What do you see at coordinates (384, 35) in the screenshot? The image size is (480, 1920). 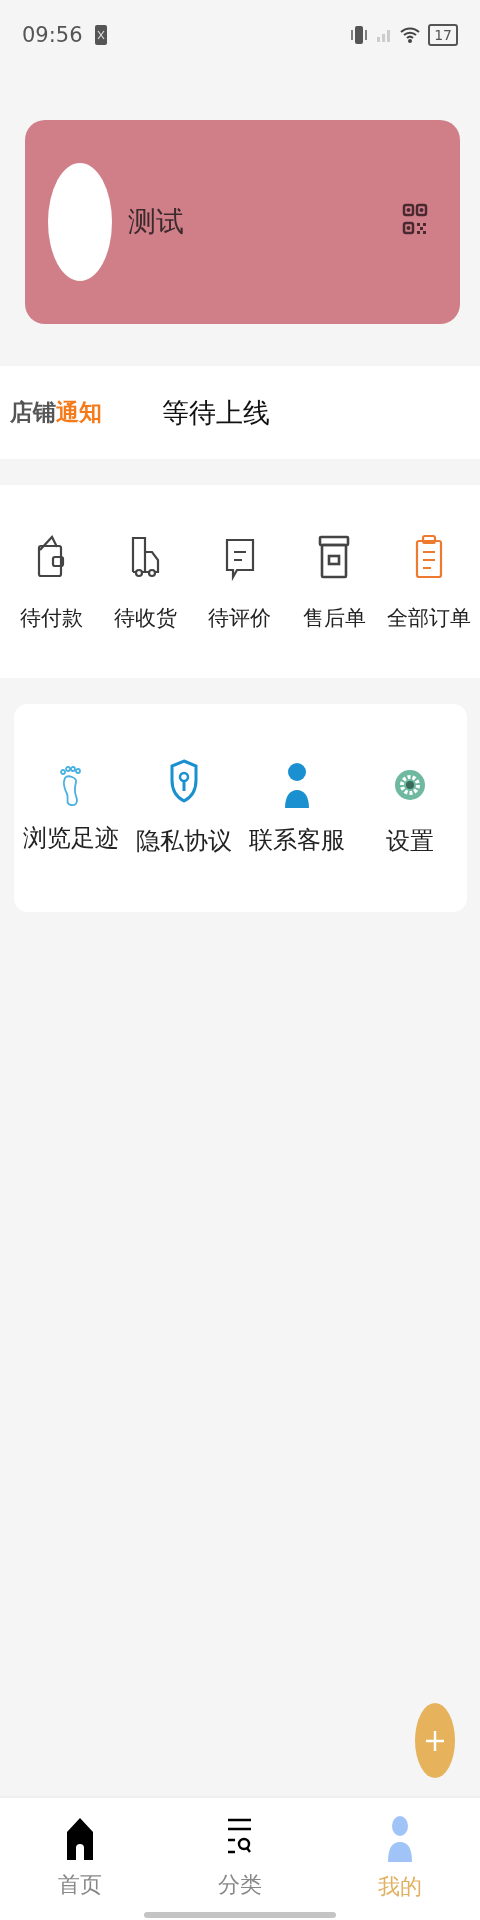 I see `signal-icon` at bounding box center [384, 35].